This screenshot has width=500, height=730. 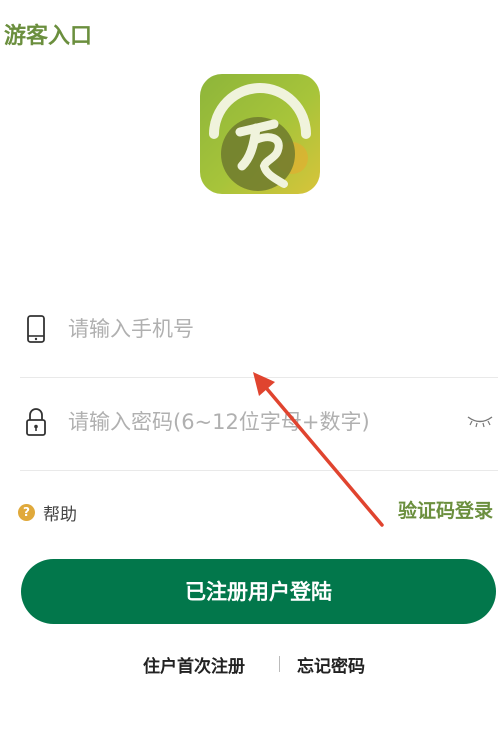 What do you see at coordinates (26, 512) in the screenshot?
I see `question-icon: ?` at bounding box center [26, 512].